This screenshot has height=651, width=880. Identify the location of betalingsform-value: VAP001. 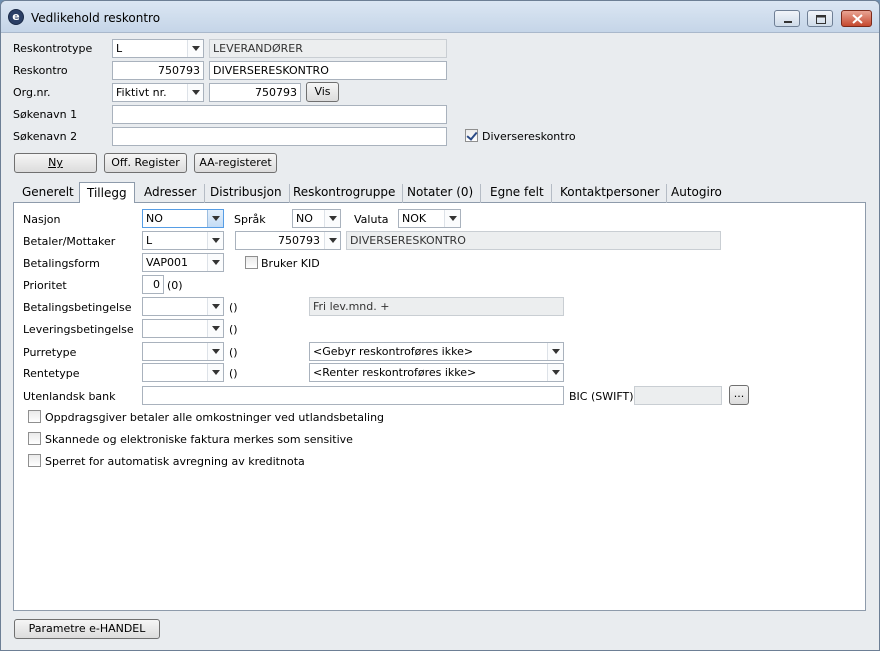
(167, 262).